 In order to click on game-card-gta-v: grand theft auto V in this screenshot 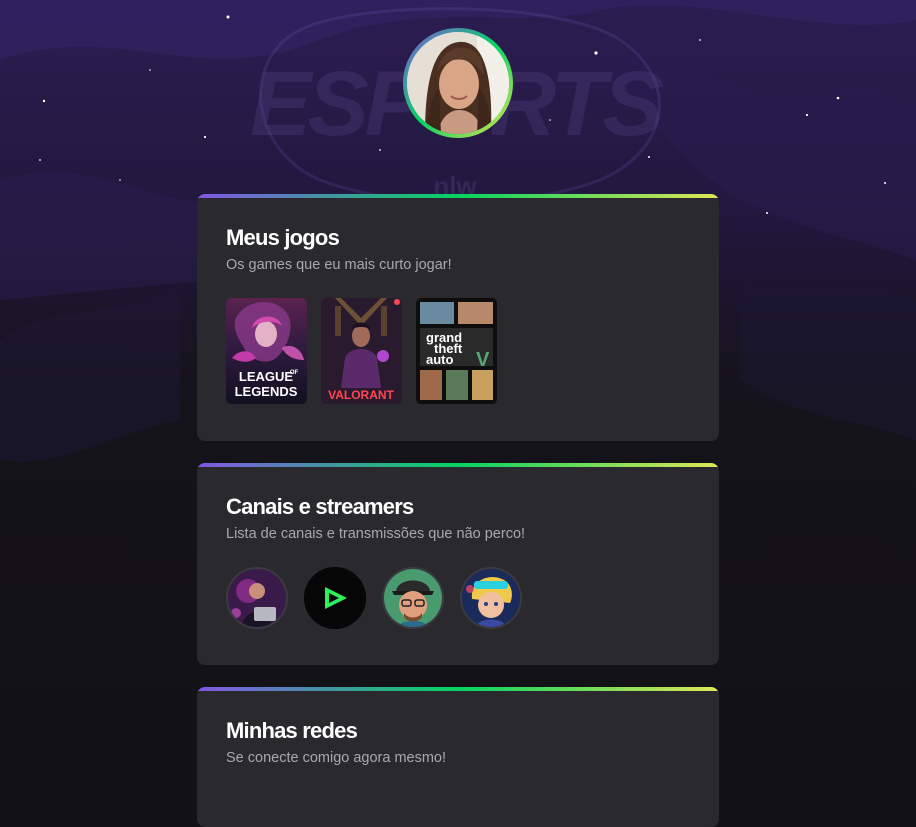, I will do `click(456, 351)`.